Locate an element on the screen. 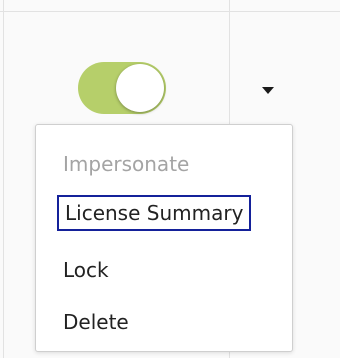 This screenshot has height=358, width=340. menu-item-license-summary: License Summary is located at coordinates (154, 213).